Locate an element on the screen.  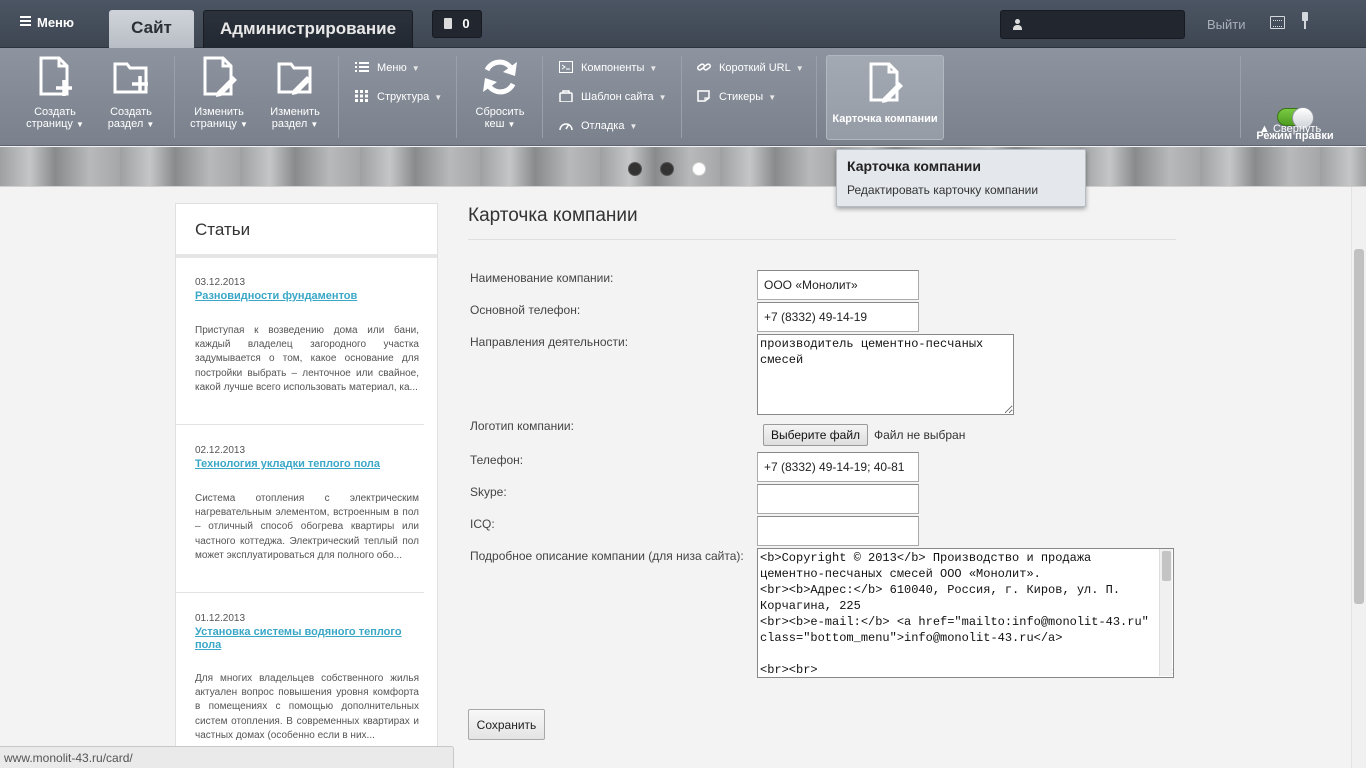
debug-dropdown-label: Отладка is located at coordinates (603, 126).